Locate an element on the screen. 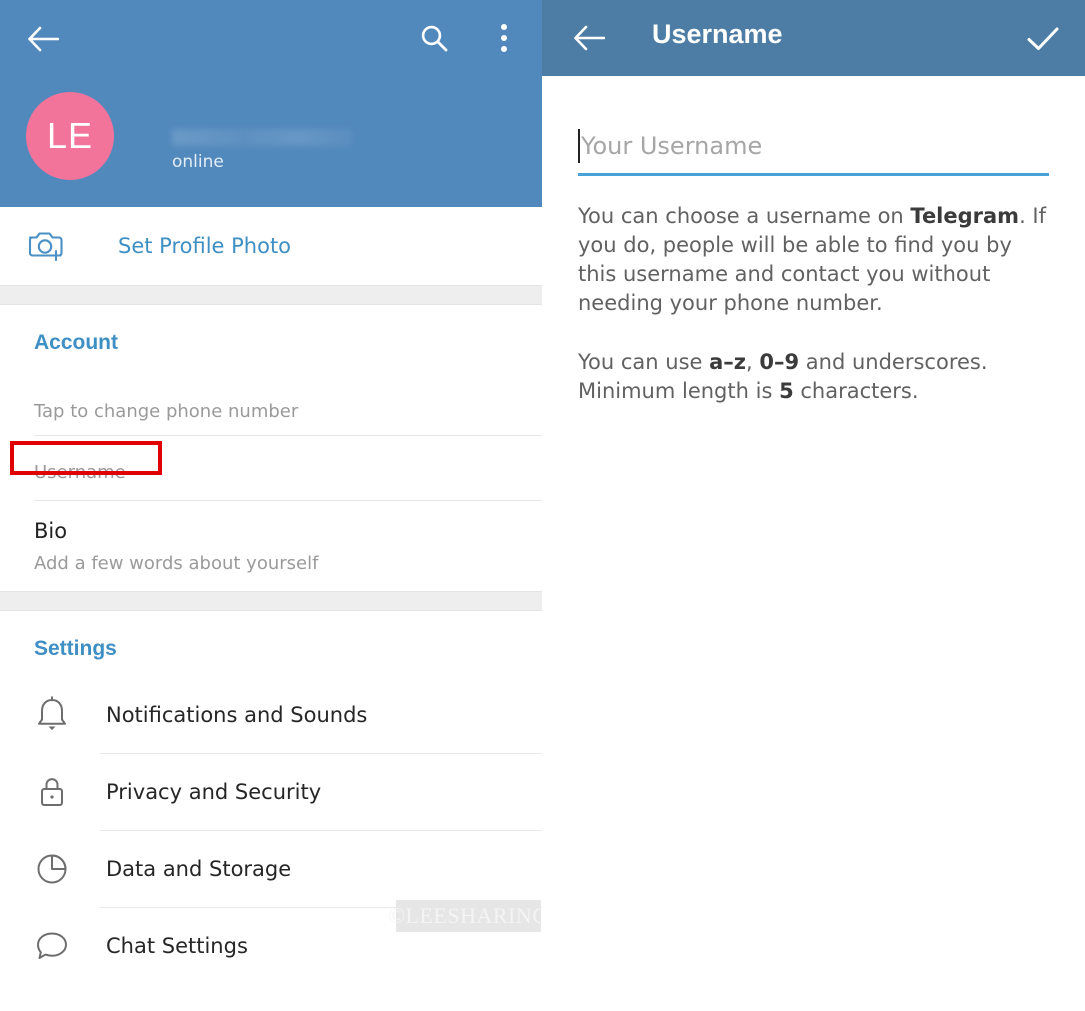 This screenshot has height=1011, width=1085. profile-summary: LE online is located at coordinates (189, 136).